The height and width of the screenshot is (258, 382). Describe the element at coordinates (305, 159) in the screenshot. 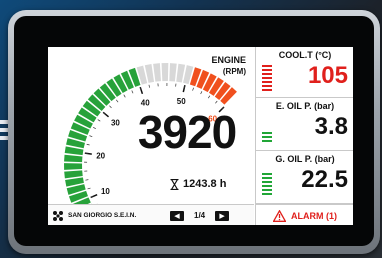

I see `panel-title: G. OIL P. (bar)` at that location.